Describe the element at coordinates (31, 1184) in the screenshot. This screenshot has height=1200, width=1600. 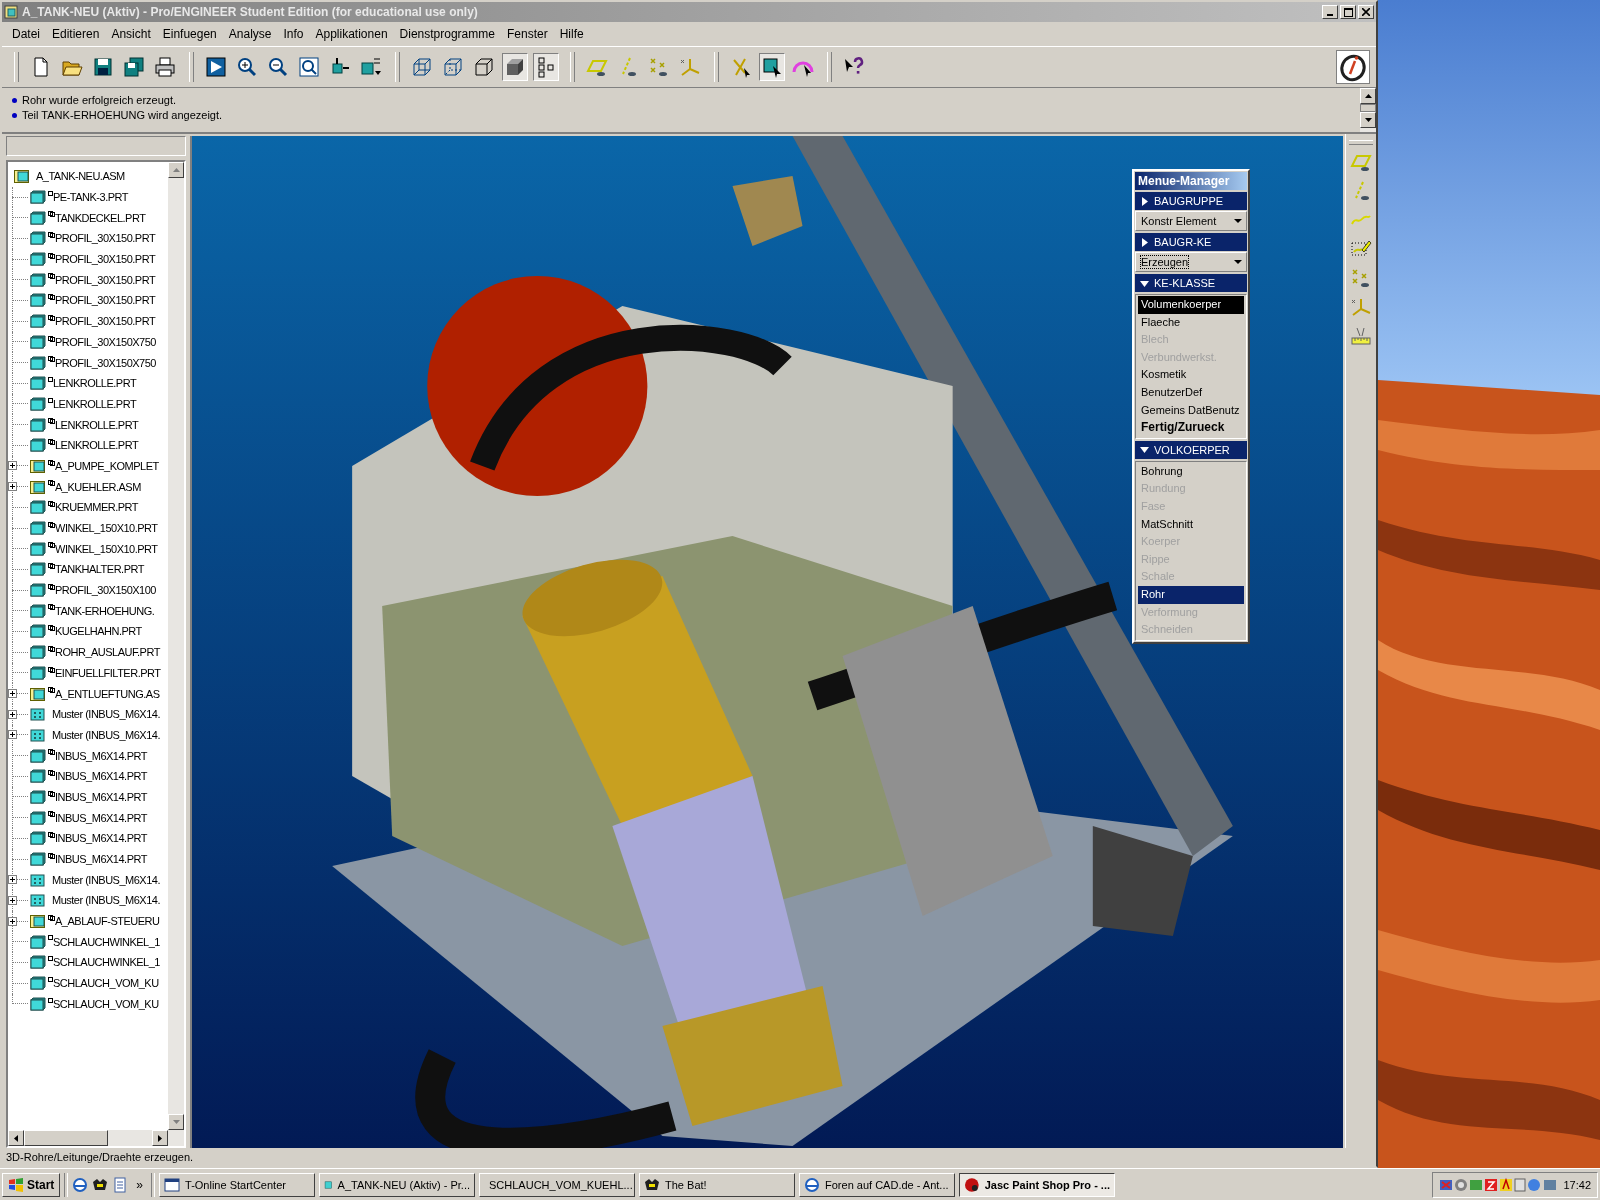
I see `start-button: Start` at that location.